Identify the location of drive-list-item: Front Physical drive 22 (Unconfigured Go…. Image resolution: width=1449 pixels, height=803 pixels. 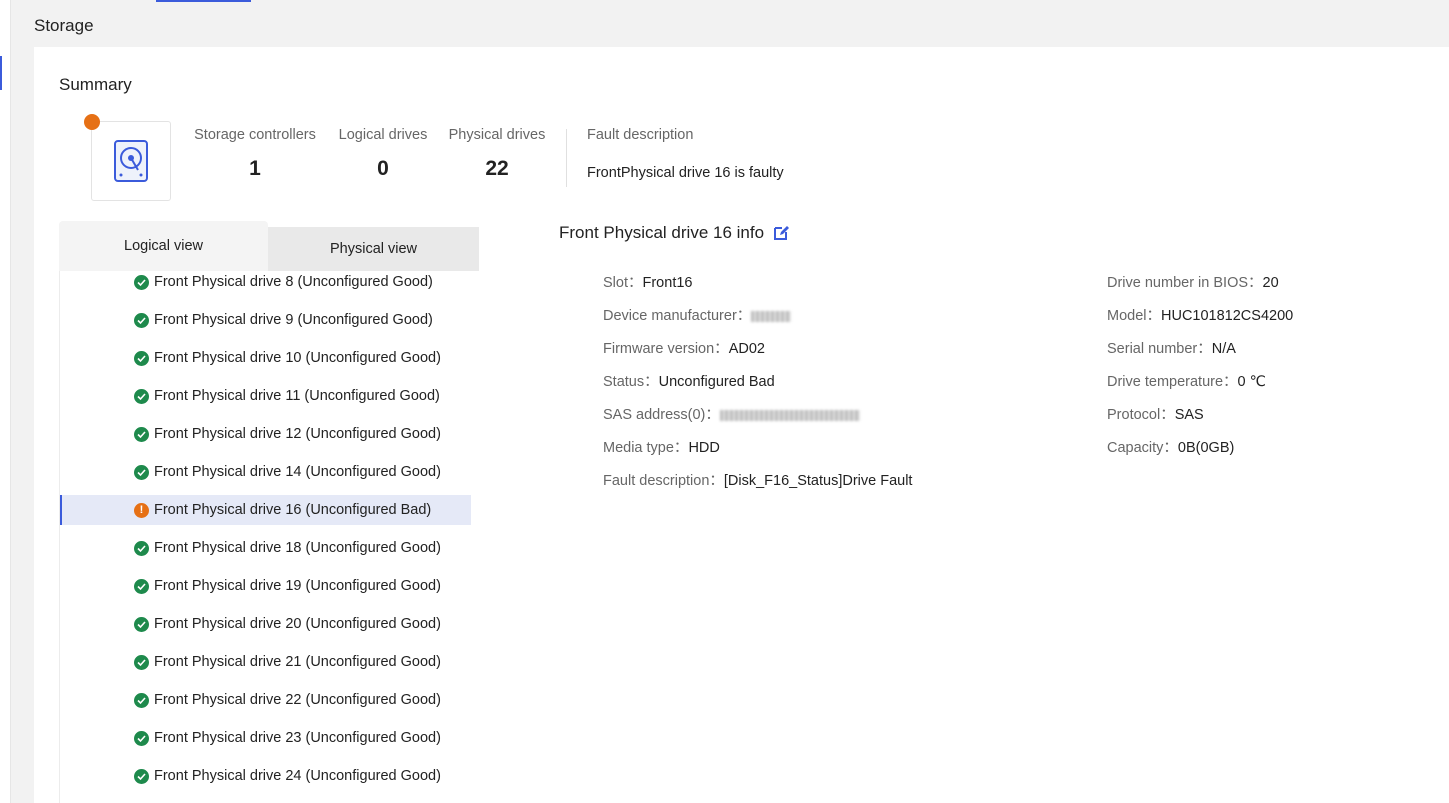
(264, 700).